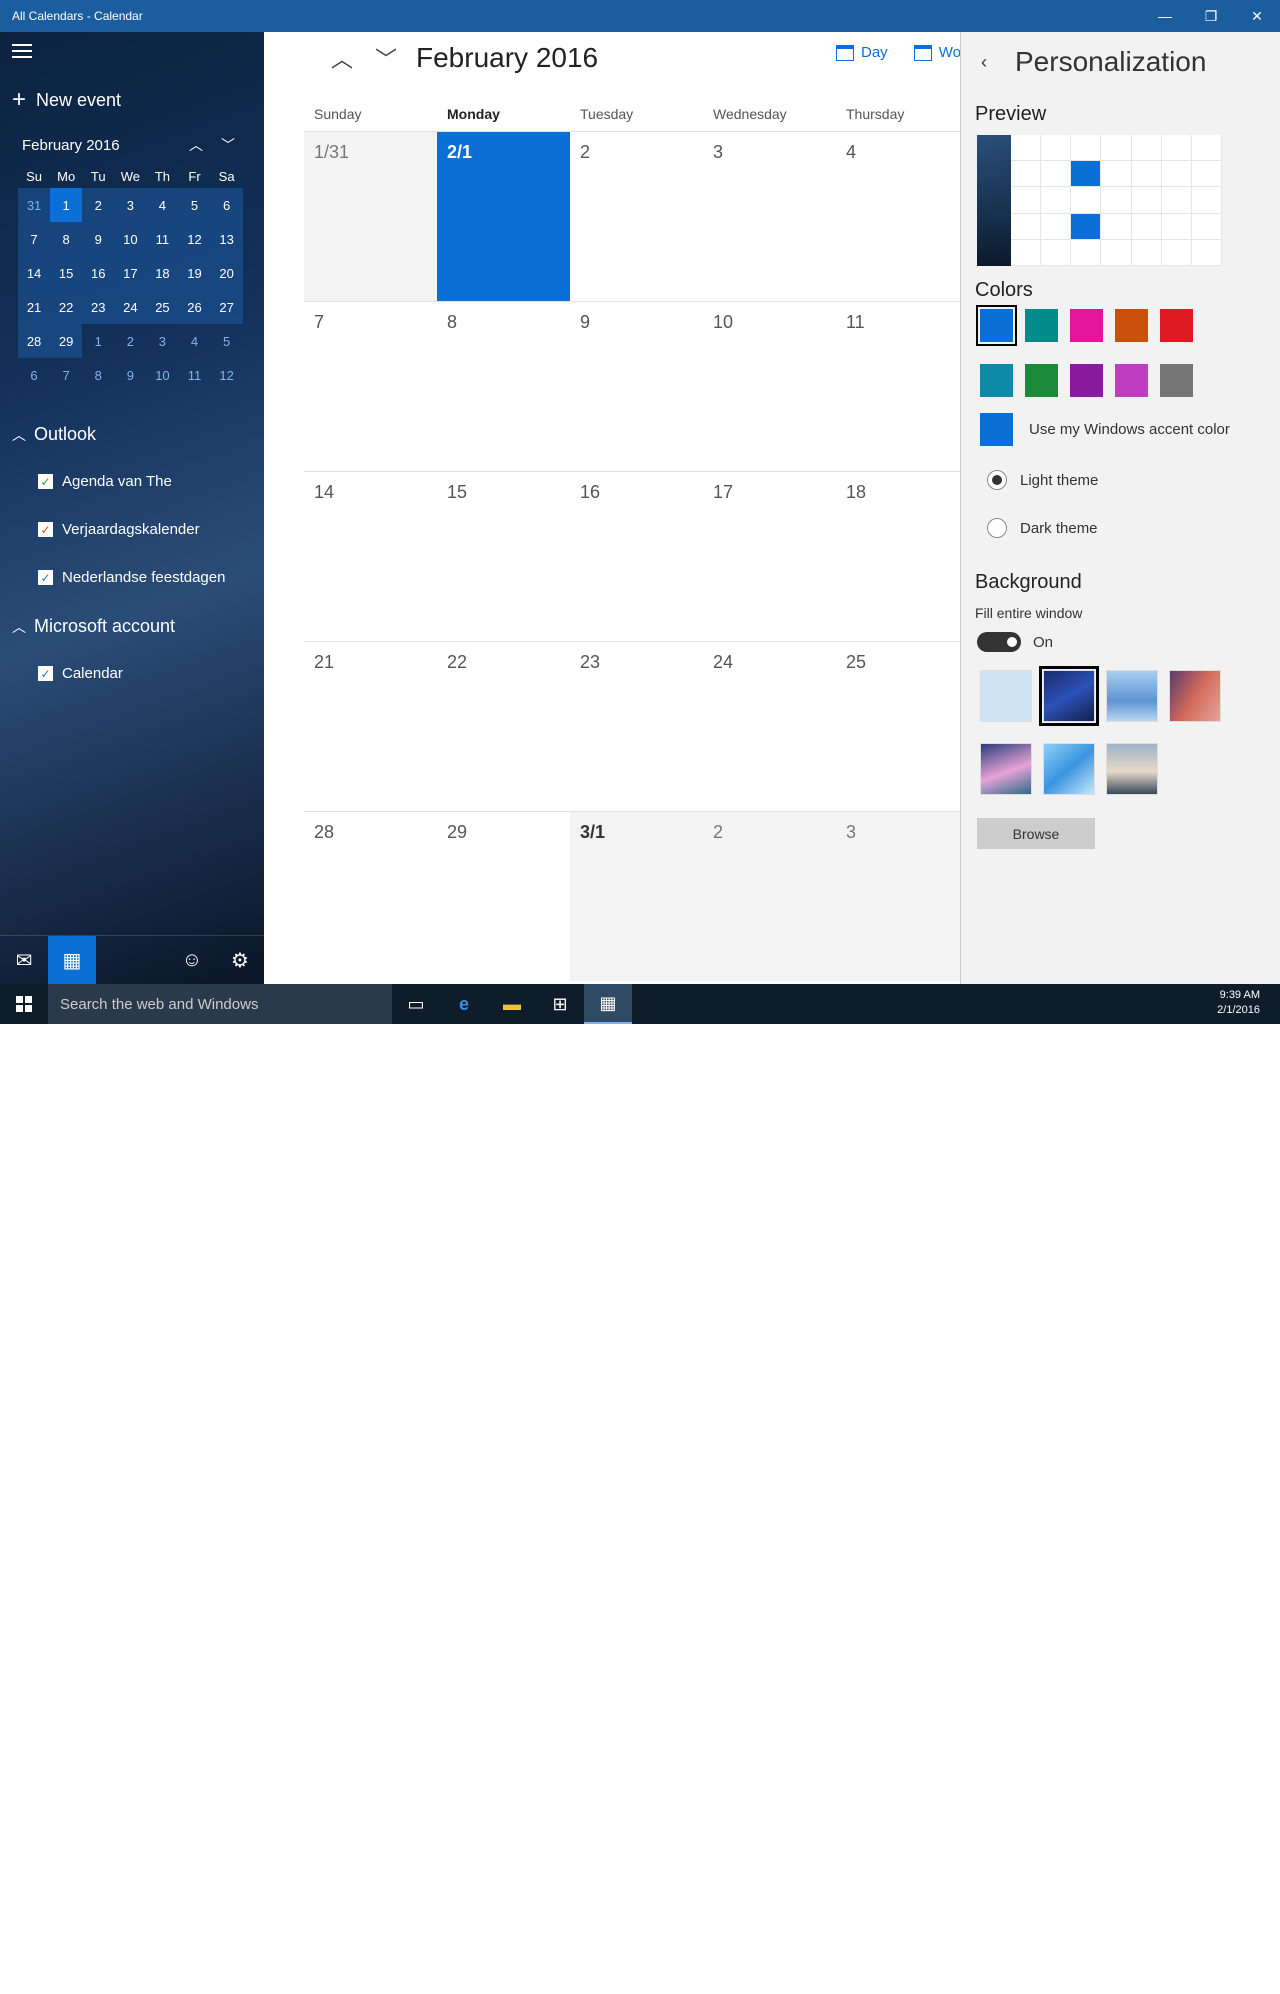 Image resolution: width=1280 pixels, height=1994 pixels. What do you see at coordinates (226, 307) in the screenshot?
I see `mini-day-cell: 27` at bounding box center [226, 307].